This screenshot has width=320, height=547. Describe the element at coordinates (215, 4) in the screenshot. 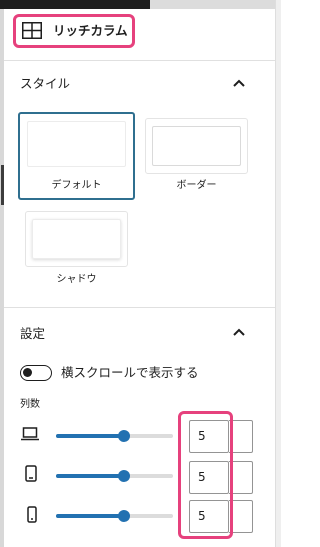

I see `top-bar-light` at that location.